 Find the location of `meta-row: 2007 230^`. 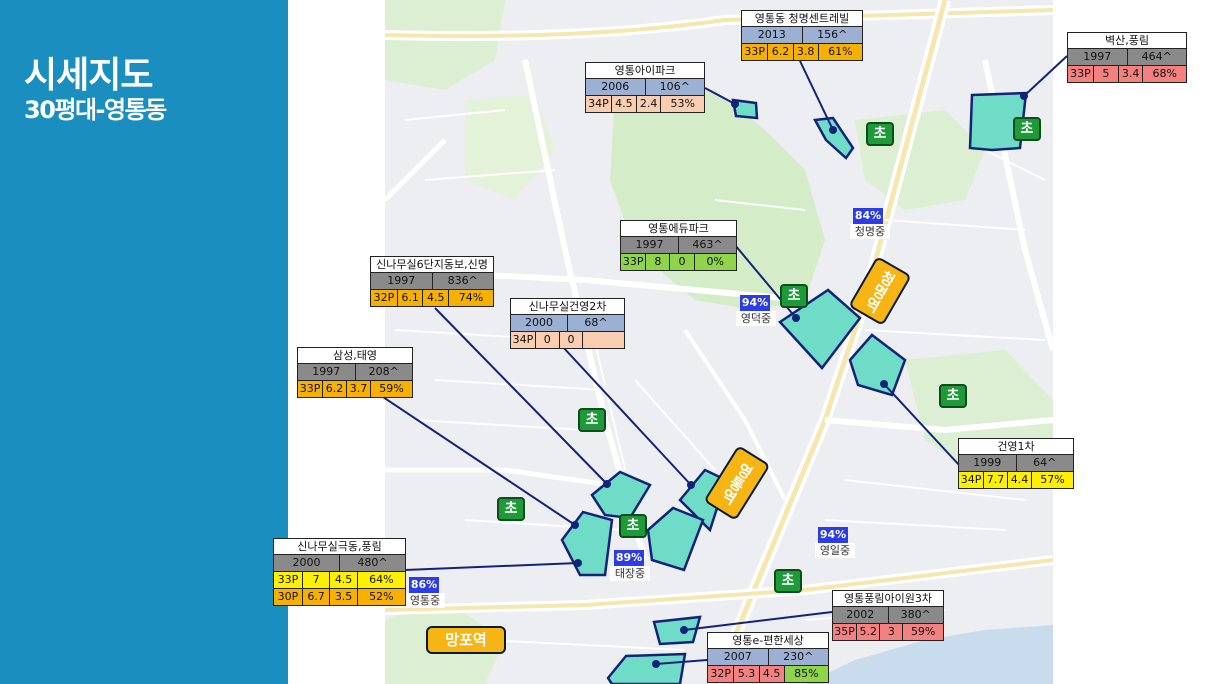

meta-row: 2007 230^ is located at coordinates (768, 657).